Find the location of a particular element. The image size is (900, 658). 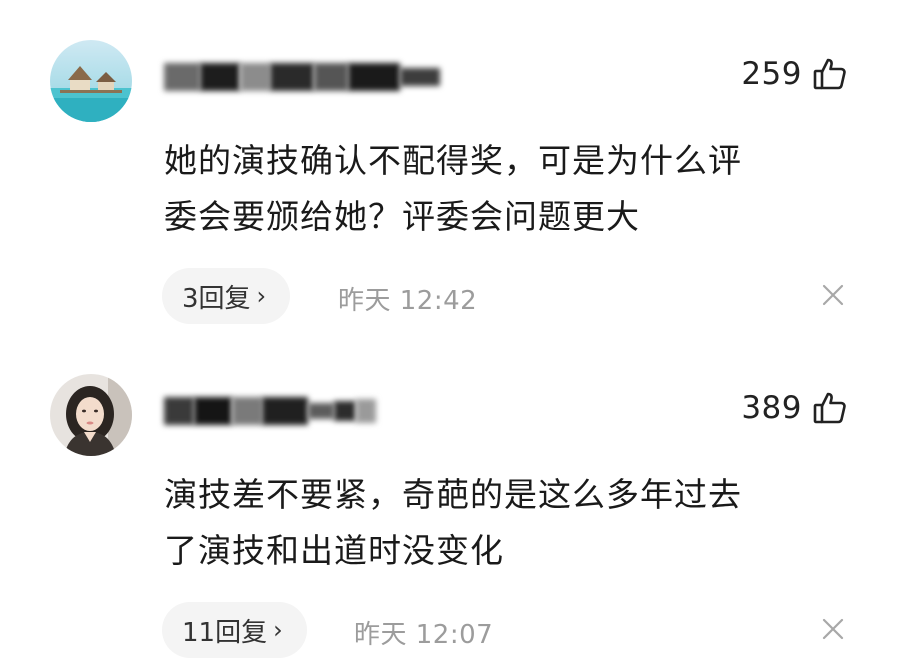

comment-timestamp: 昨天 12:07 is located at coordinates (424, 635).